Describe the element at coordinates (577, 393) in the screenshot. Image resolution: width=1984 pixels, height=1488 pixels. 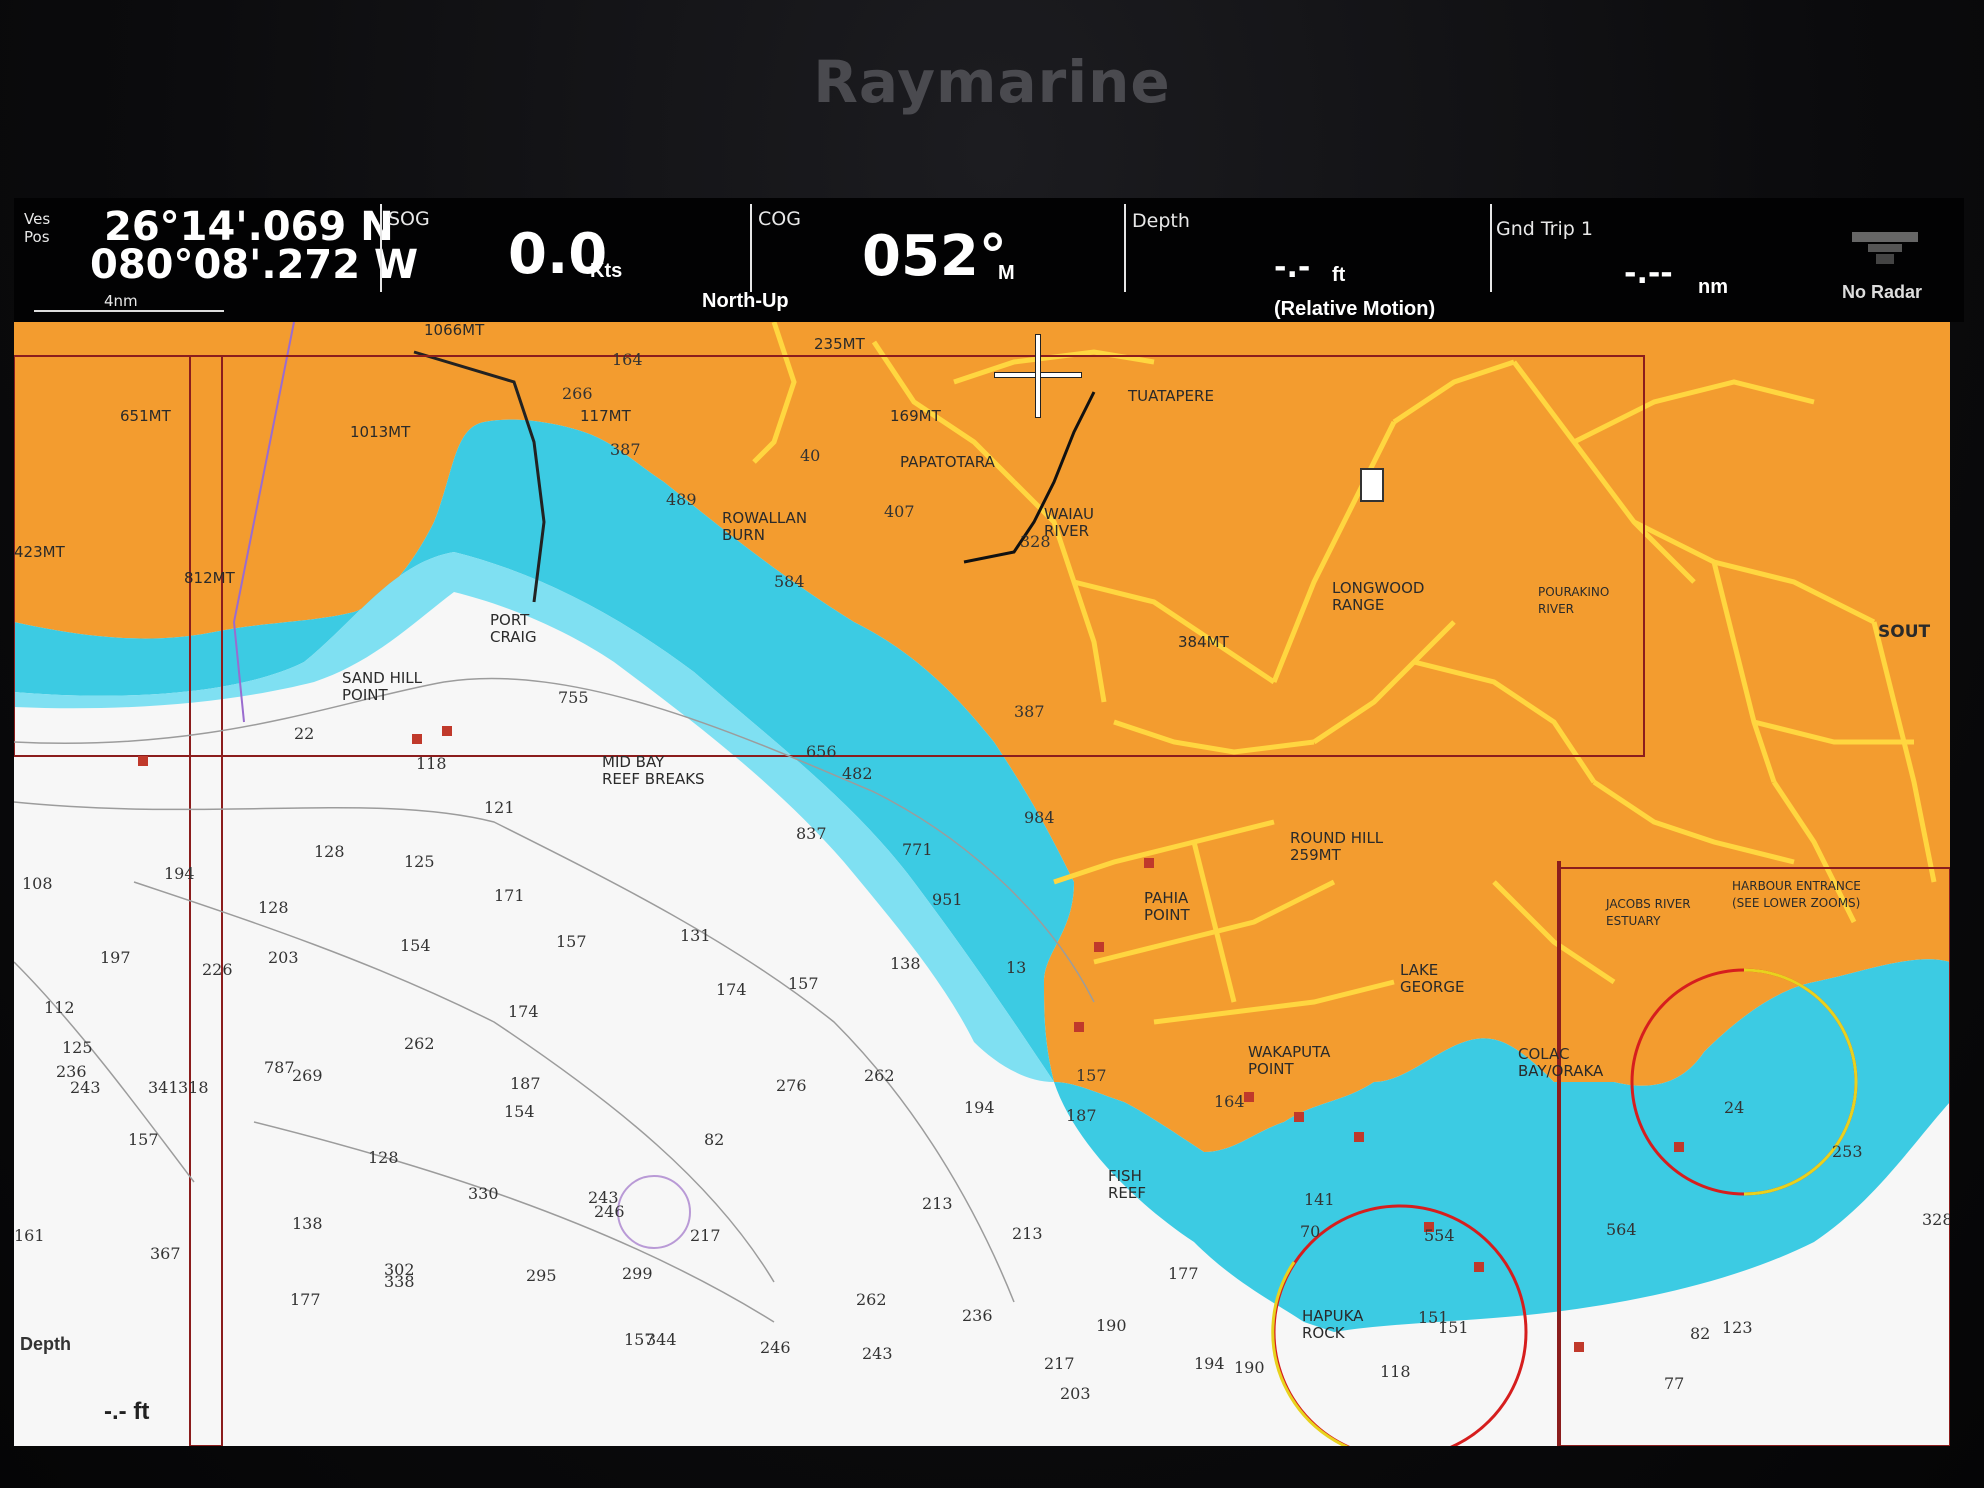
I see `depth-sounding: 266` at that location.